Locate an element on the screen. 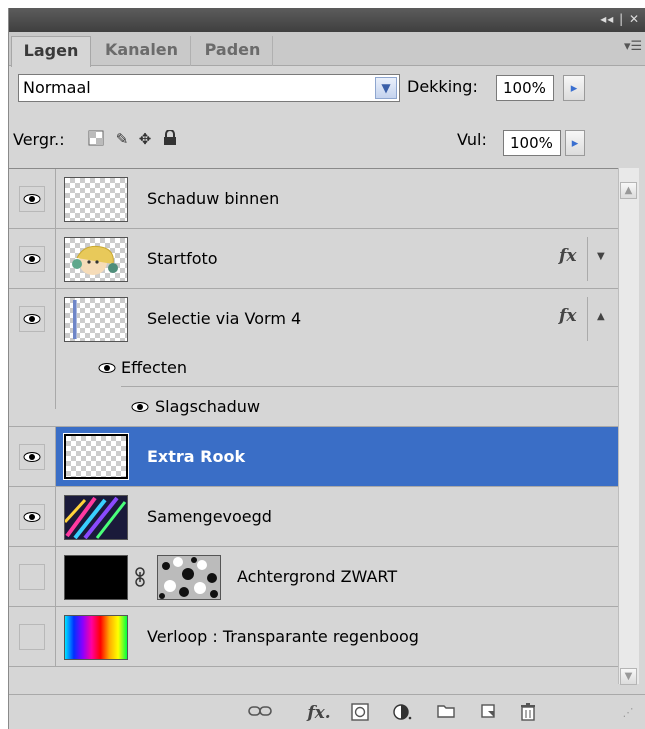 This screenshot has width=645, height=729. folder-icon is located at coordinates (446, 713).